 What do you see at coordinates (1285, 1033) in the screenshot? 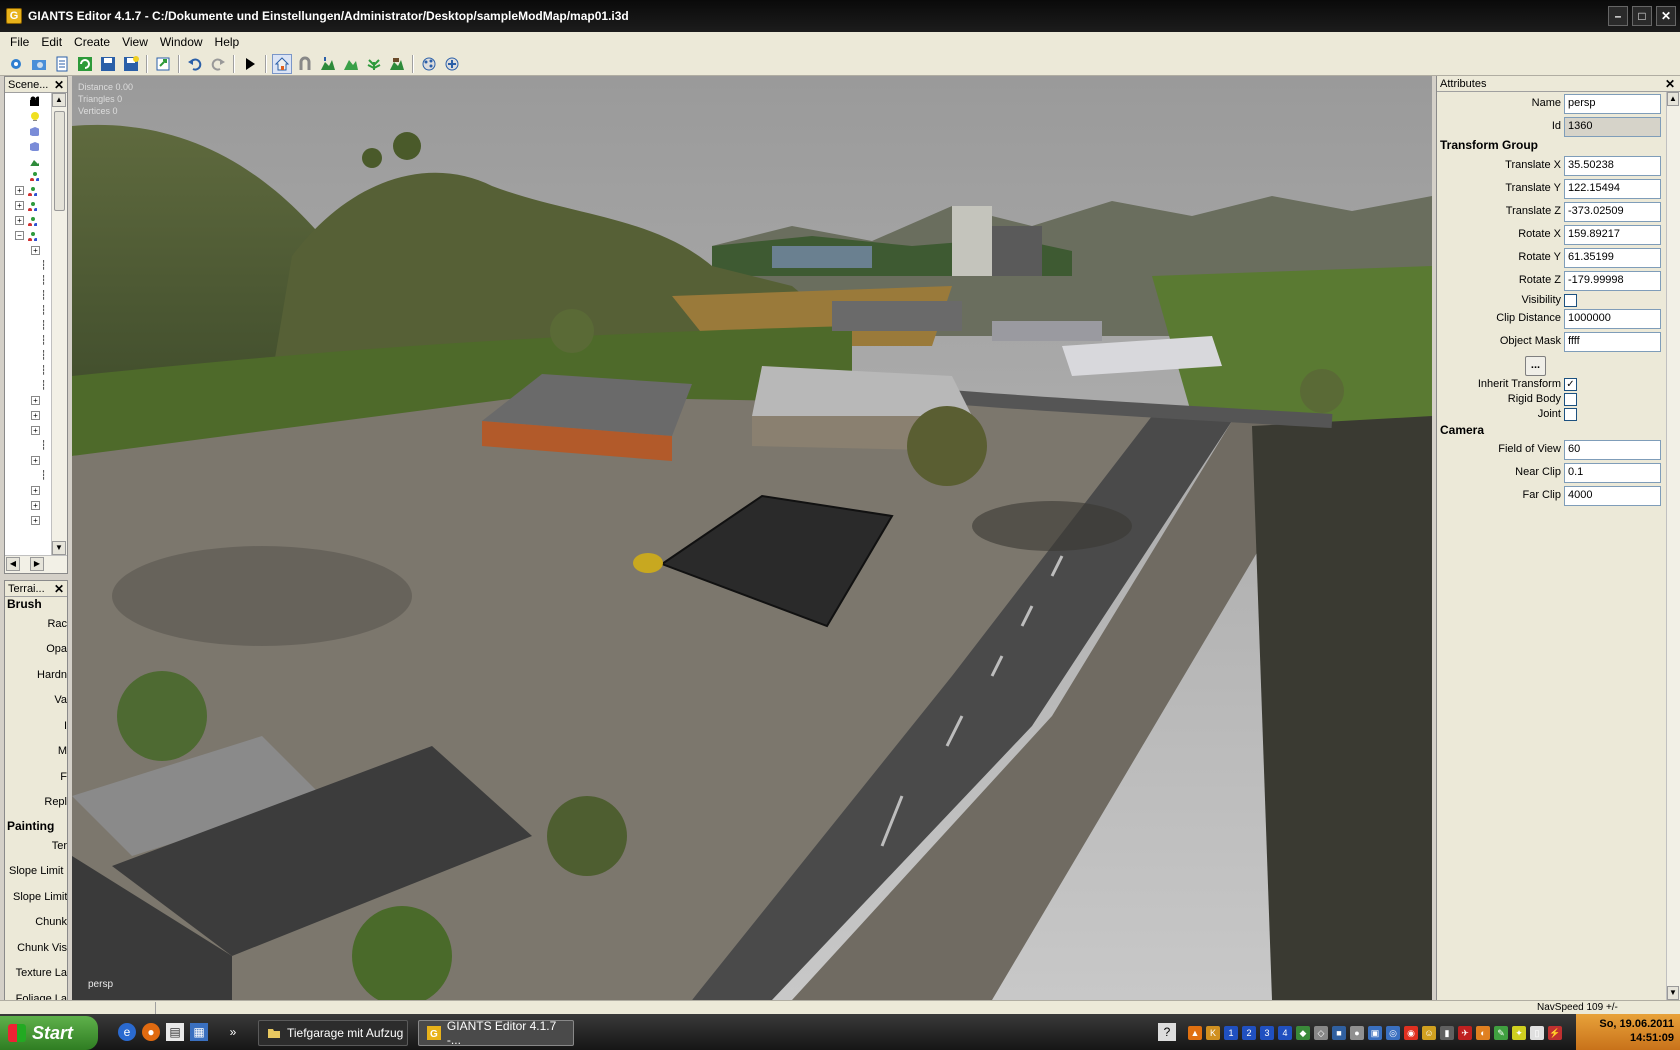
I see `desktop-4-tray-icon: 4` at bounding box center [1285, 1033].